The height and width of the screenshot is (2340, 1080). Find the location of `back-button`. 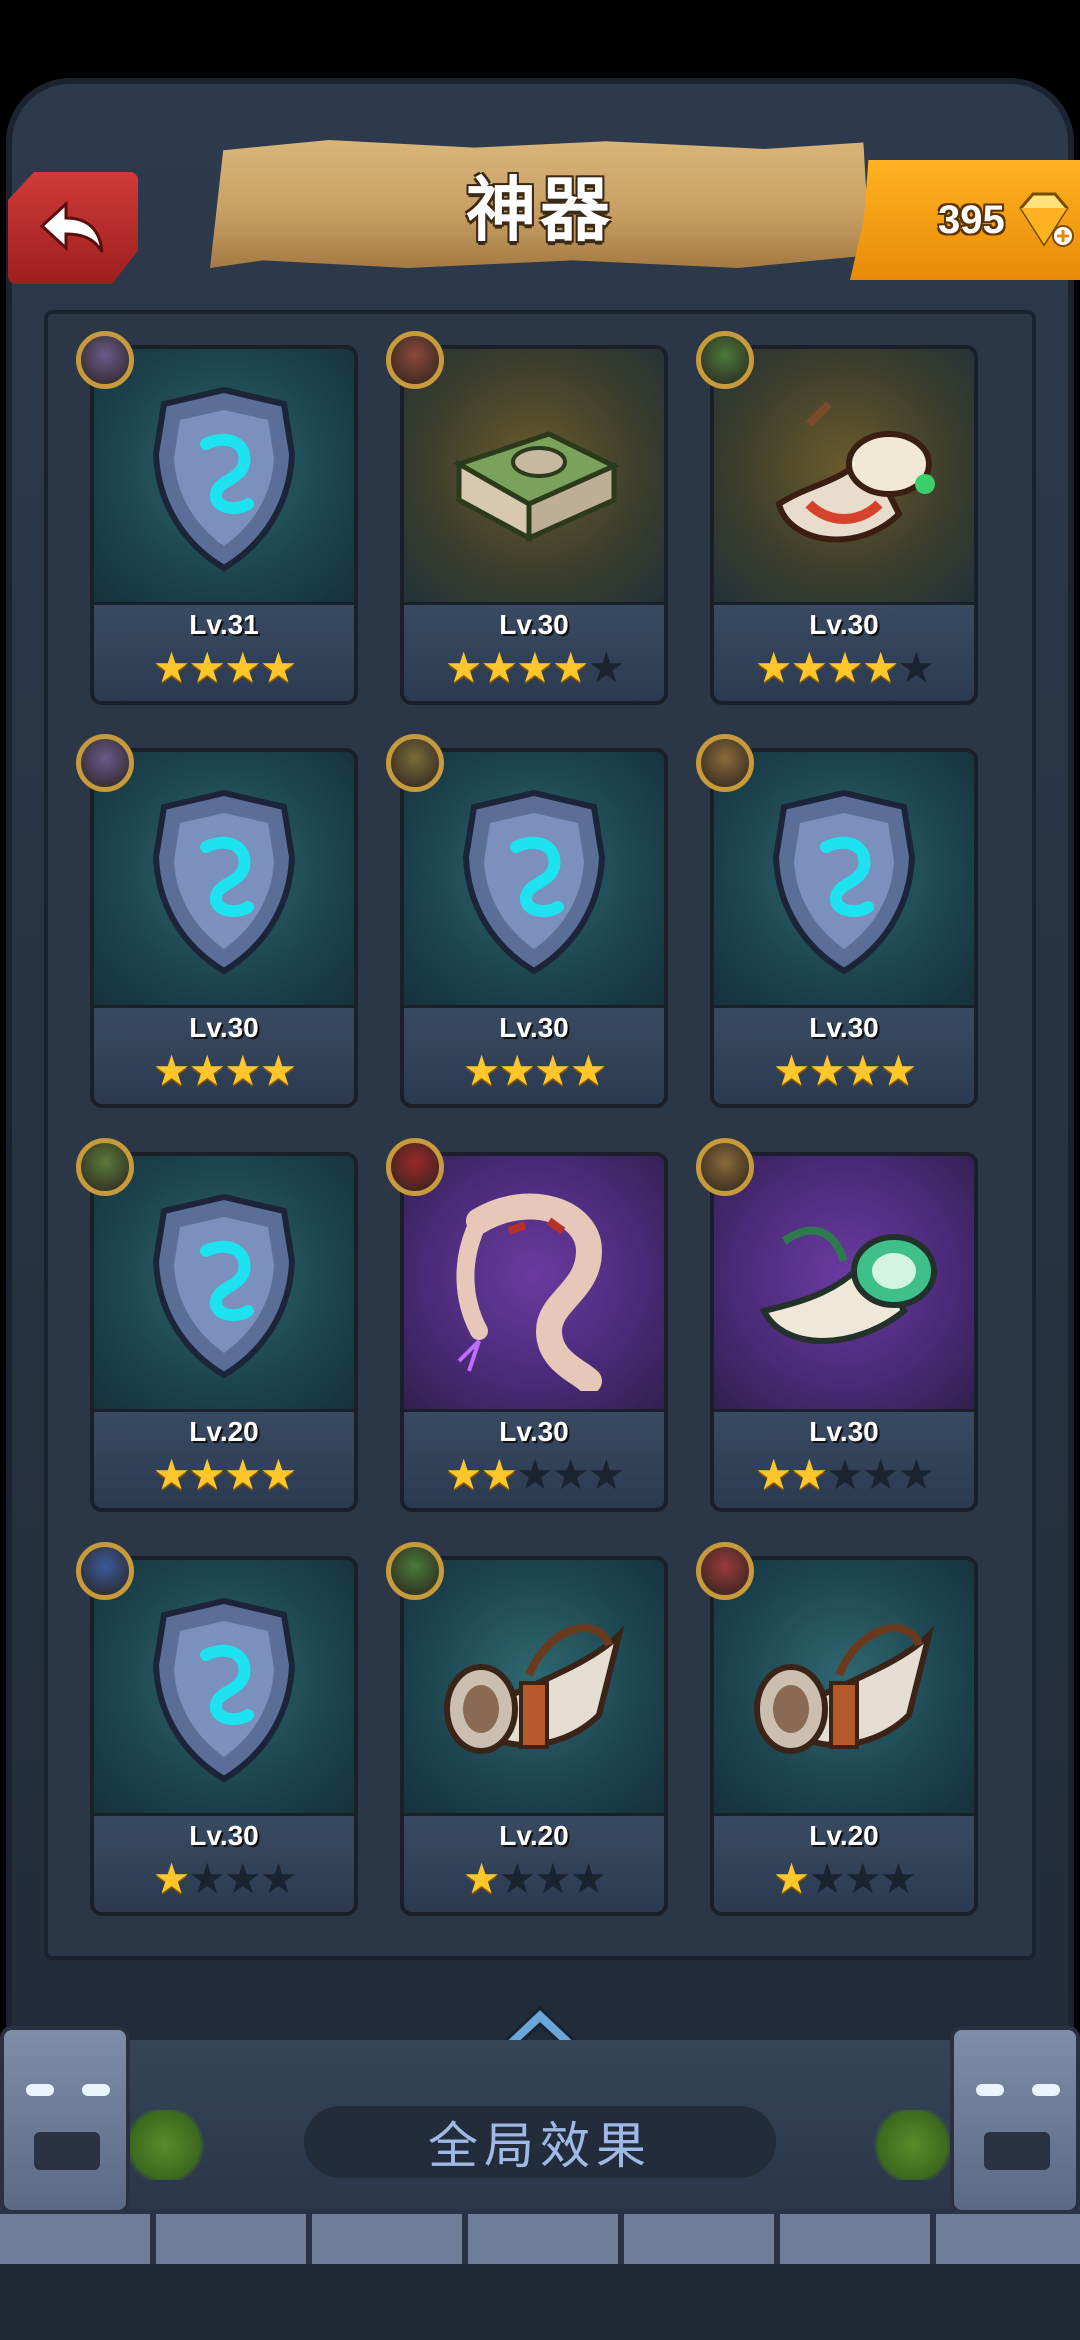

back-button is located at coordinates (73, 228).